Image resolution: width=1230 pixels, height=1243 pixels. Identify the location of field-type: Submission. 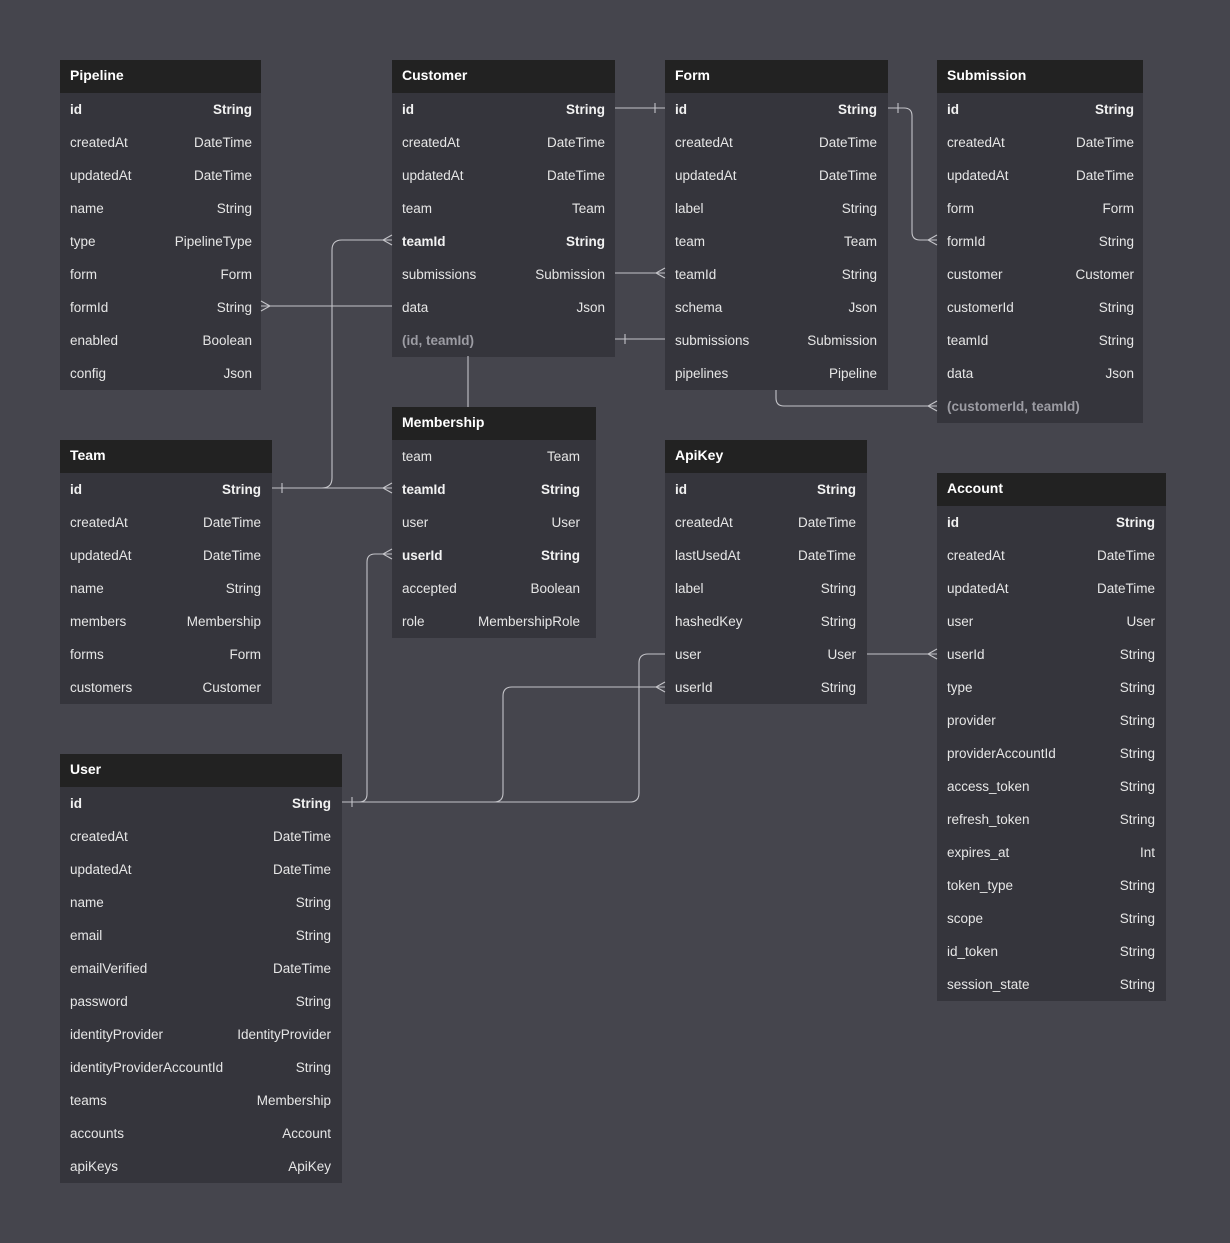
(570, 274).